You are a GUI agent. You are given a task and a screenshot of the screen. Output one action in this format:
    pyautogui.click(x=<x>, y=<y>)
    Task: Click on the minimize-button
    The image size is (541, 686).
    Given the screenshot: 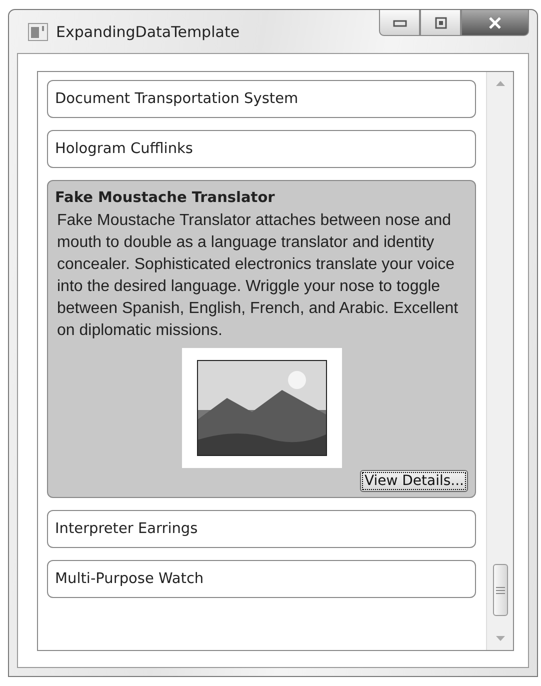 What is the action you would take?
    pyautogui.click(x=399, y=23)
    